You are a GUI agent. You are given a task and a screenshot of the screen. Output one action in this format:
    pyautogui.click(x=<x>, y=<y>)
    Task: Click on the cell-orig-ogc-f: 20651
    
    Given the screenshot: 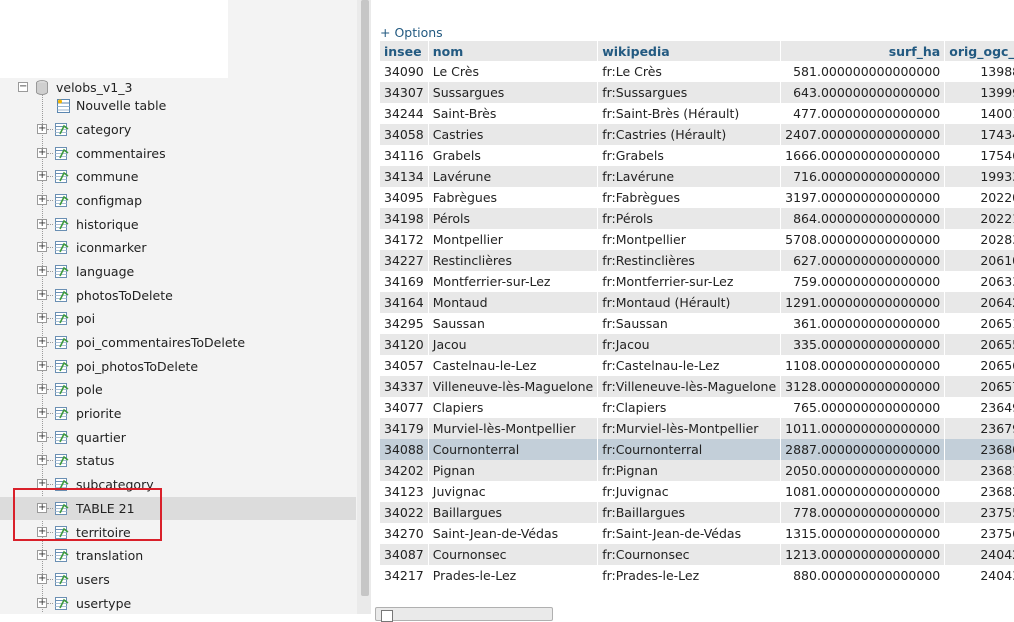 What is the action you would take?
    pyautogui.click(x=979, y=323)
    